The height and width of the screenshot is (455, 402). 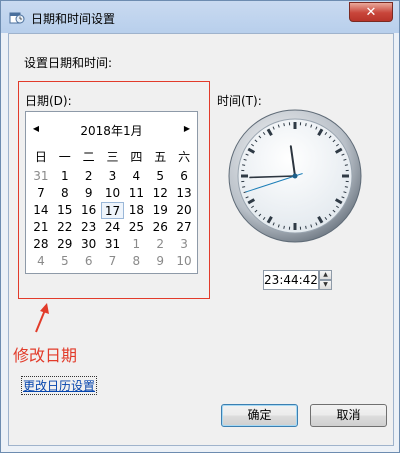 I want to click on month-title: 2018年1月, so click(x=111, y=130).